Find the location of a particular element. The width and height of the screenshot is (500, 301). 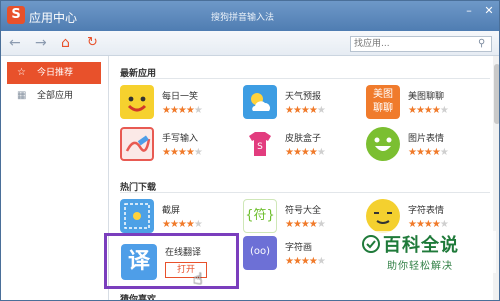

screenshot-icon is located at coordinates (137, 216).